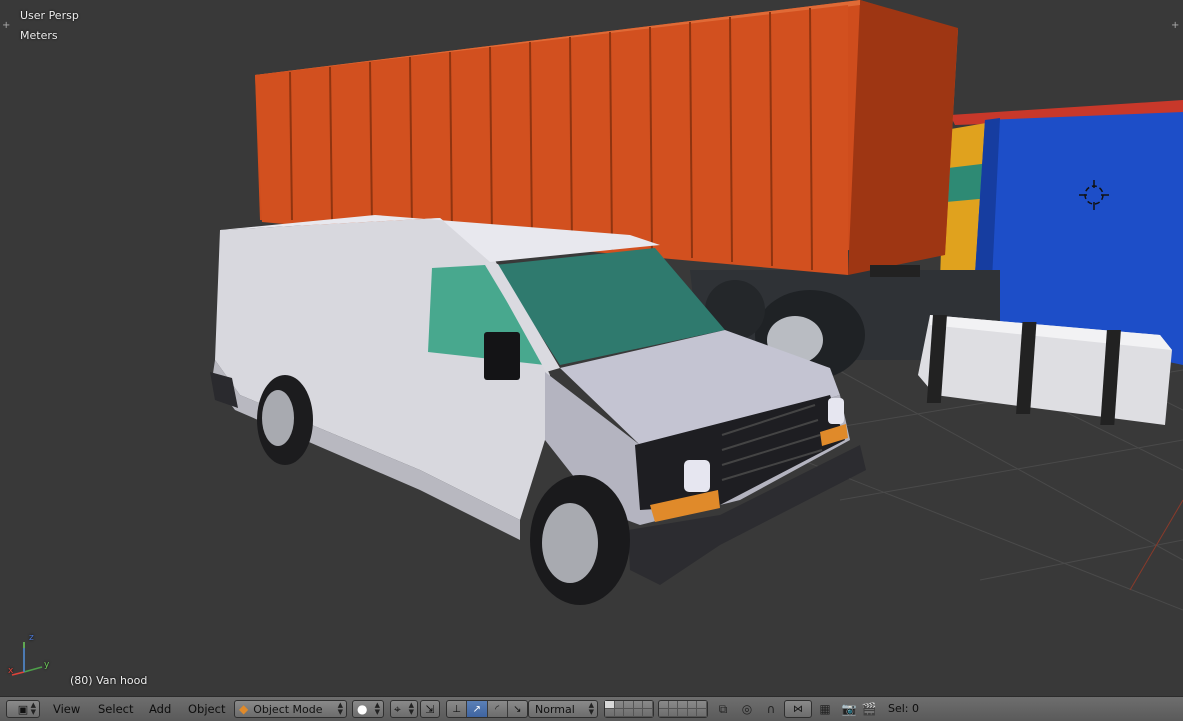  What do you see at coordinates (771, 709) in the screenshot?
I see `snap-magnet-icon: ∩` at bounding box center [771, 709].